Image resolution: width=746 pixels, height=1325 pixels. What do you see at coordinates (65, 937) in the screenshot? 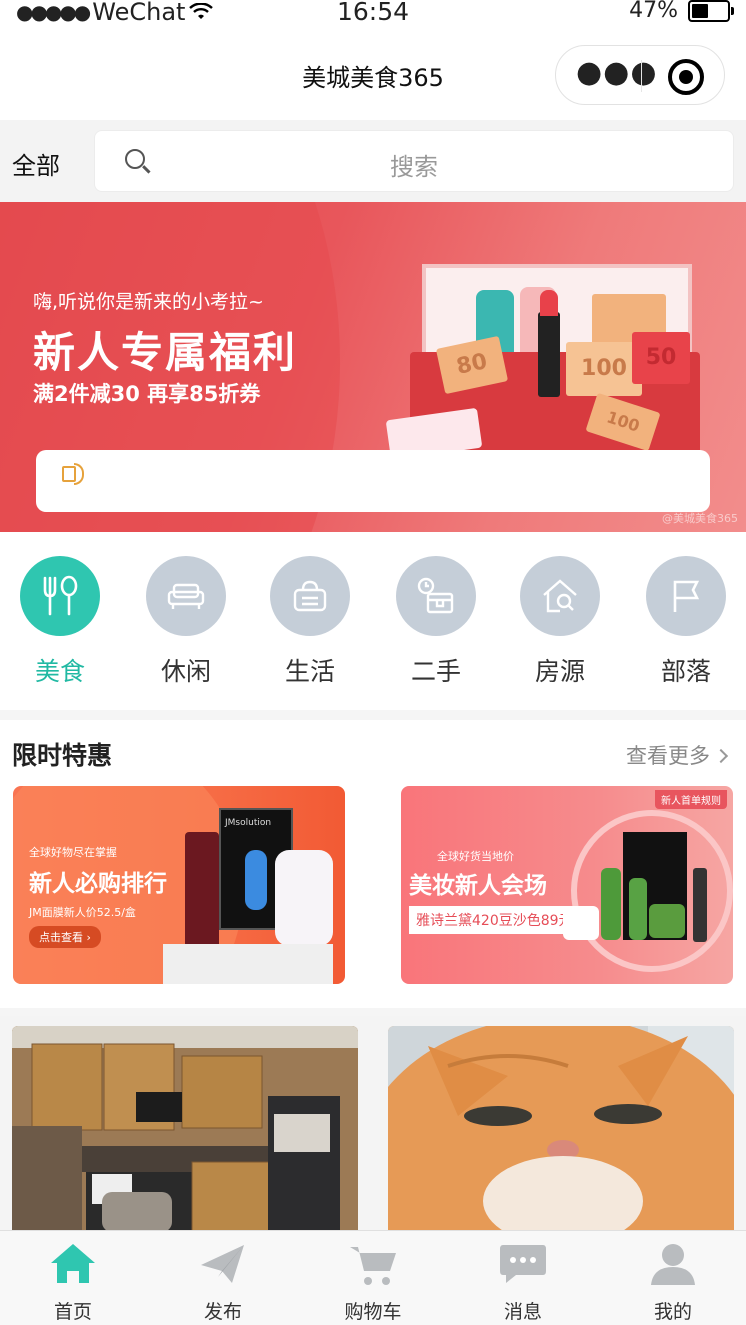
I see `promo-view-button: 点击查看 ›` at bounding box center [65, 937].